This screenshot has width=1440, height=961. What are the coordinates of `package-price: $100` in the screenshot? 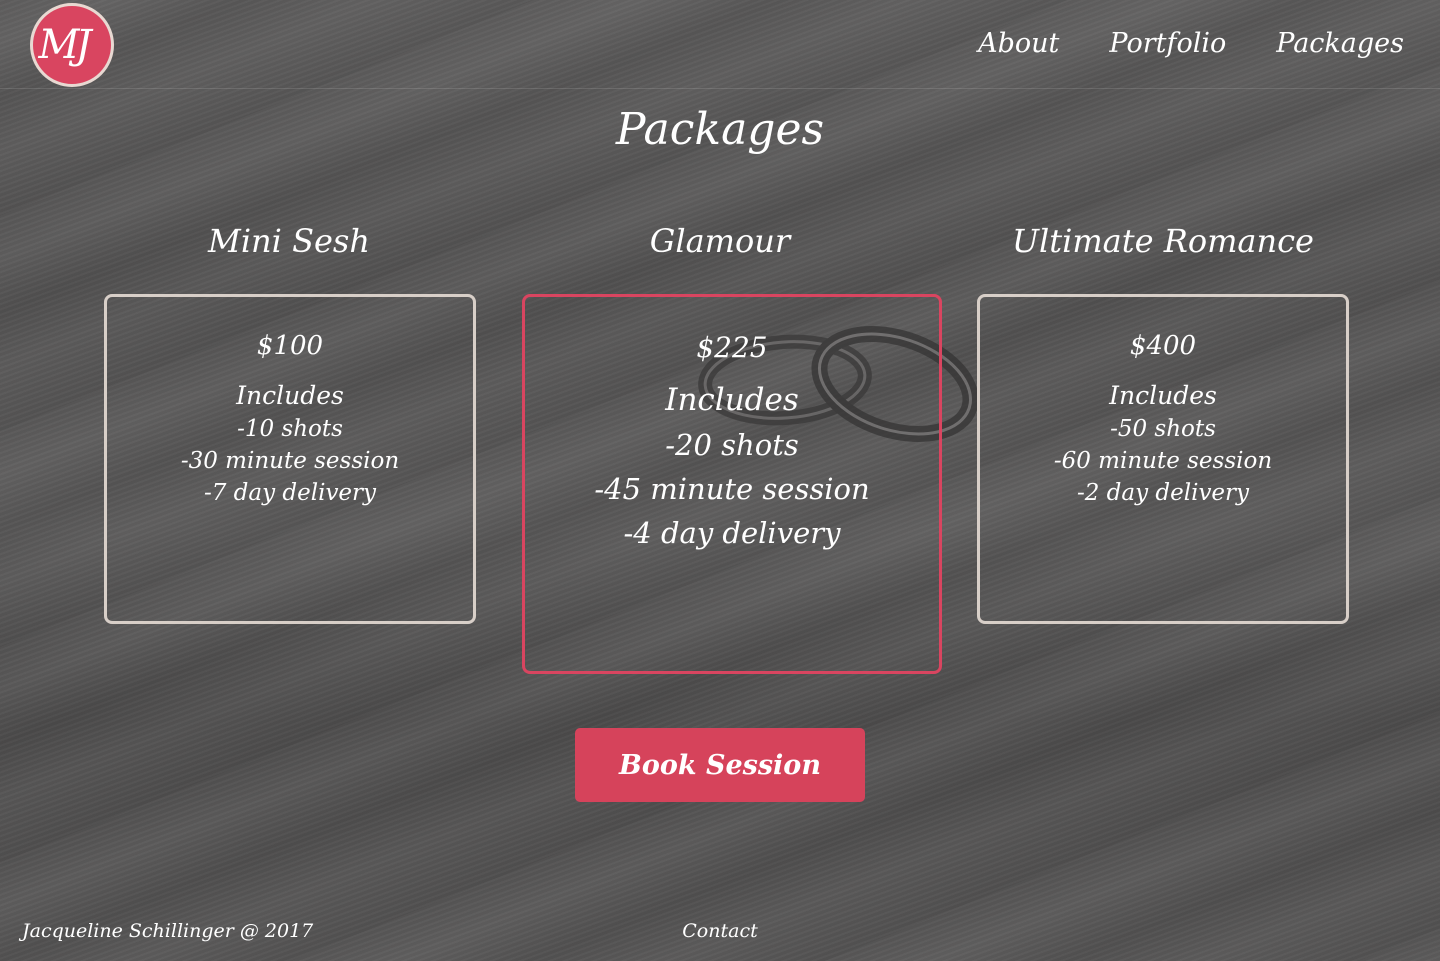 It's located at (290, 346).